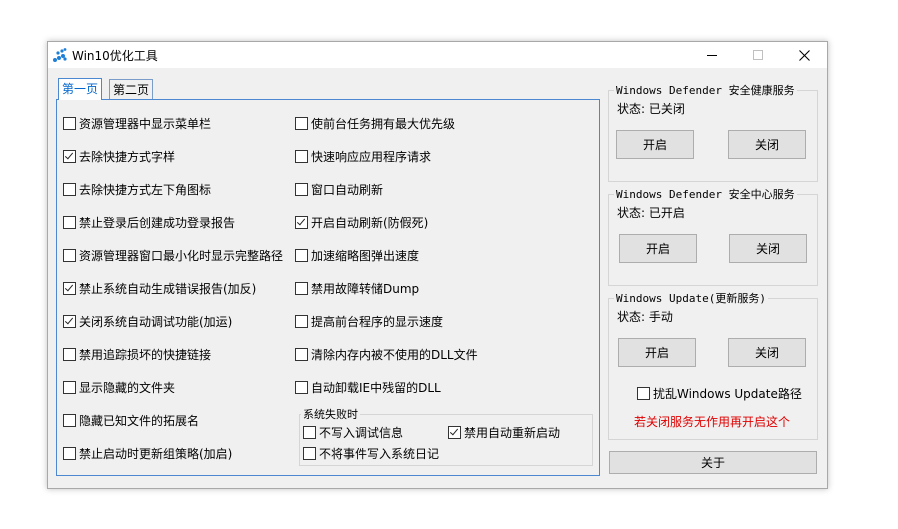  I want to click on option-show-menu-bar: 资源管理器中显示菜单栏, so click(137, 123).